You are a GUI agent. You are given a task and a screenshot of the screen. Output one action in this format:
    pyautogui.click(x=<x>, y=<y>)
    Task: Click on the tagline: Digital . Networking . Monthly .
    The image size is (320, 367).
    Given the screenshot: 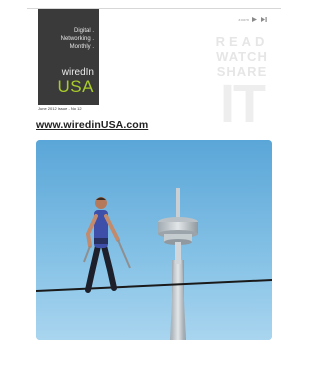 What is the action you would take?
    pyautogui.click(x=77, y=39)
    